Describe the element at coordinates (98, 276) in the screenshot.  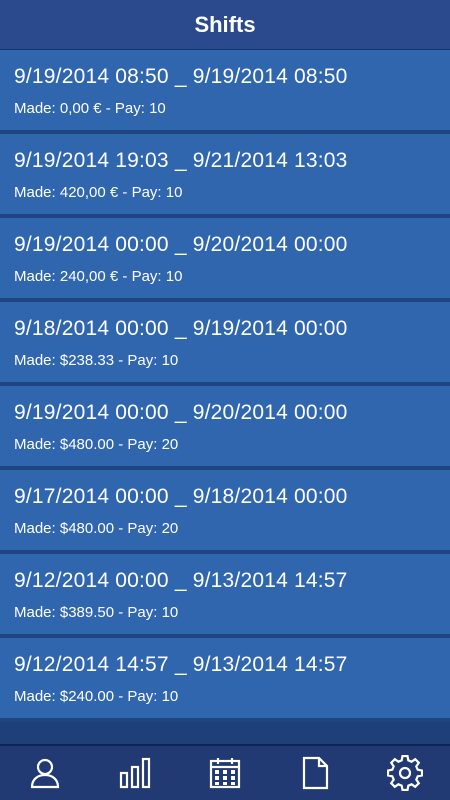
I see `shift-earnings: Made: 240,00 € - Pay: 10` at that location.